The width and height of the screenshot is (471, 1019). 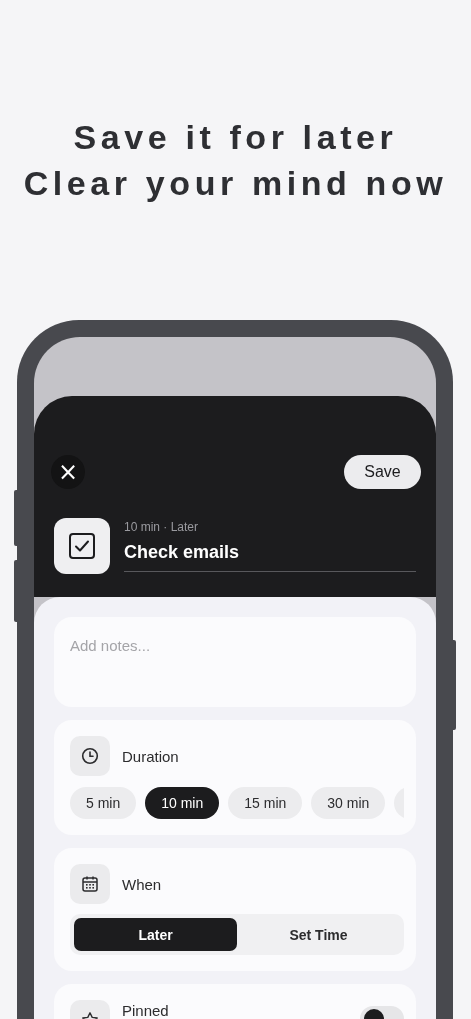 What do you see at coordinates (318, 934) in the screenshot?
I see `when-option: Set Time` at bounding box center [318, 934].